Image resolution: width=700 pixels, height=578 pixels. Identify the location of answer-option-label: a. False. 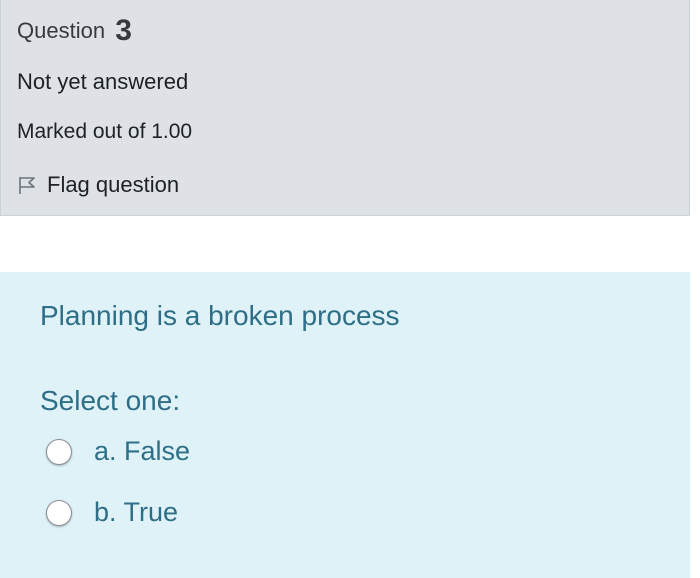
(142, 451).